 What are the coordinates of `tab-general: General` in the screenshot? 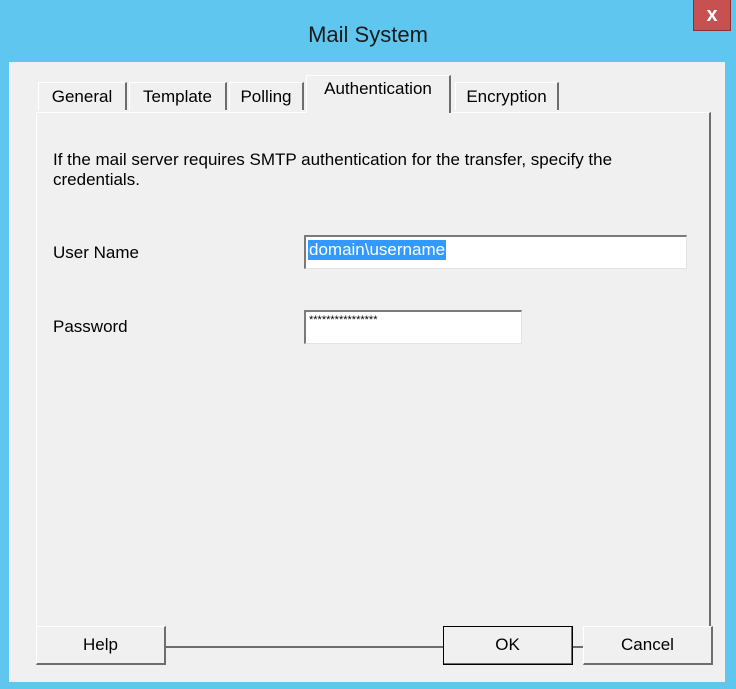 It's located at (82, 96).